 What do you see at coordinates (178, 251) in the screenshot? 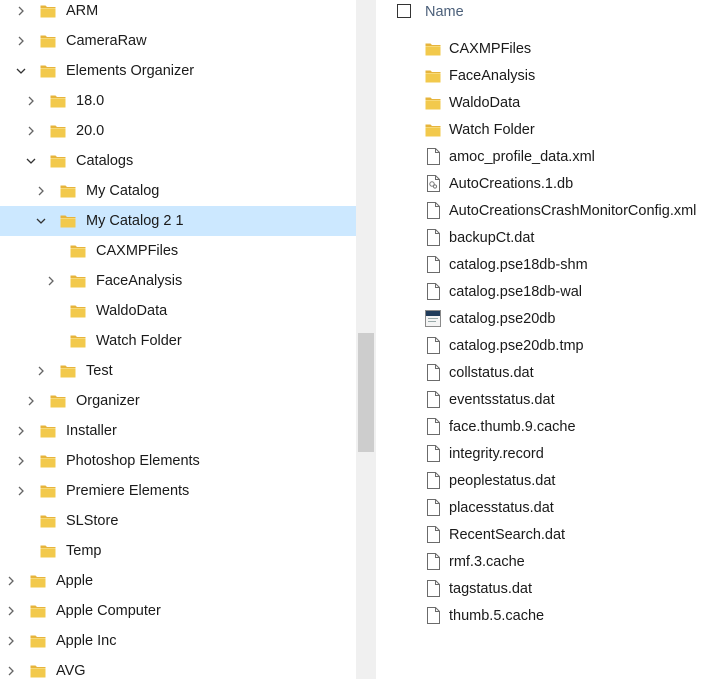
I see `tree-item-caxmpfiles: CAXMPFiles` at bounding box center [178, 251].